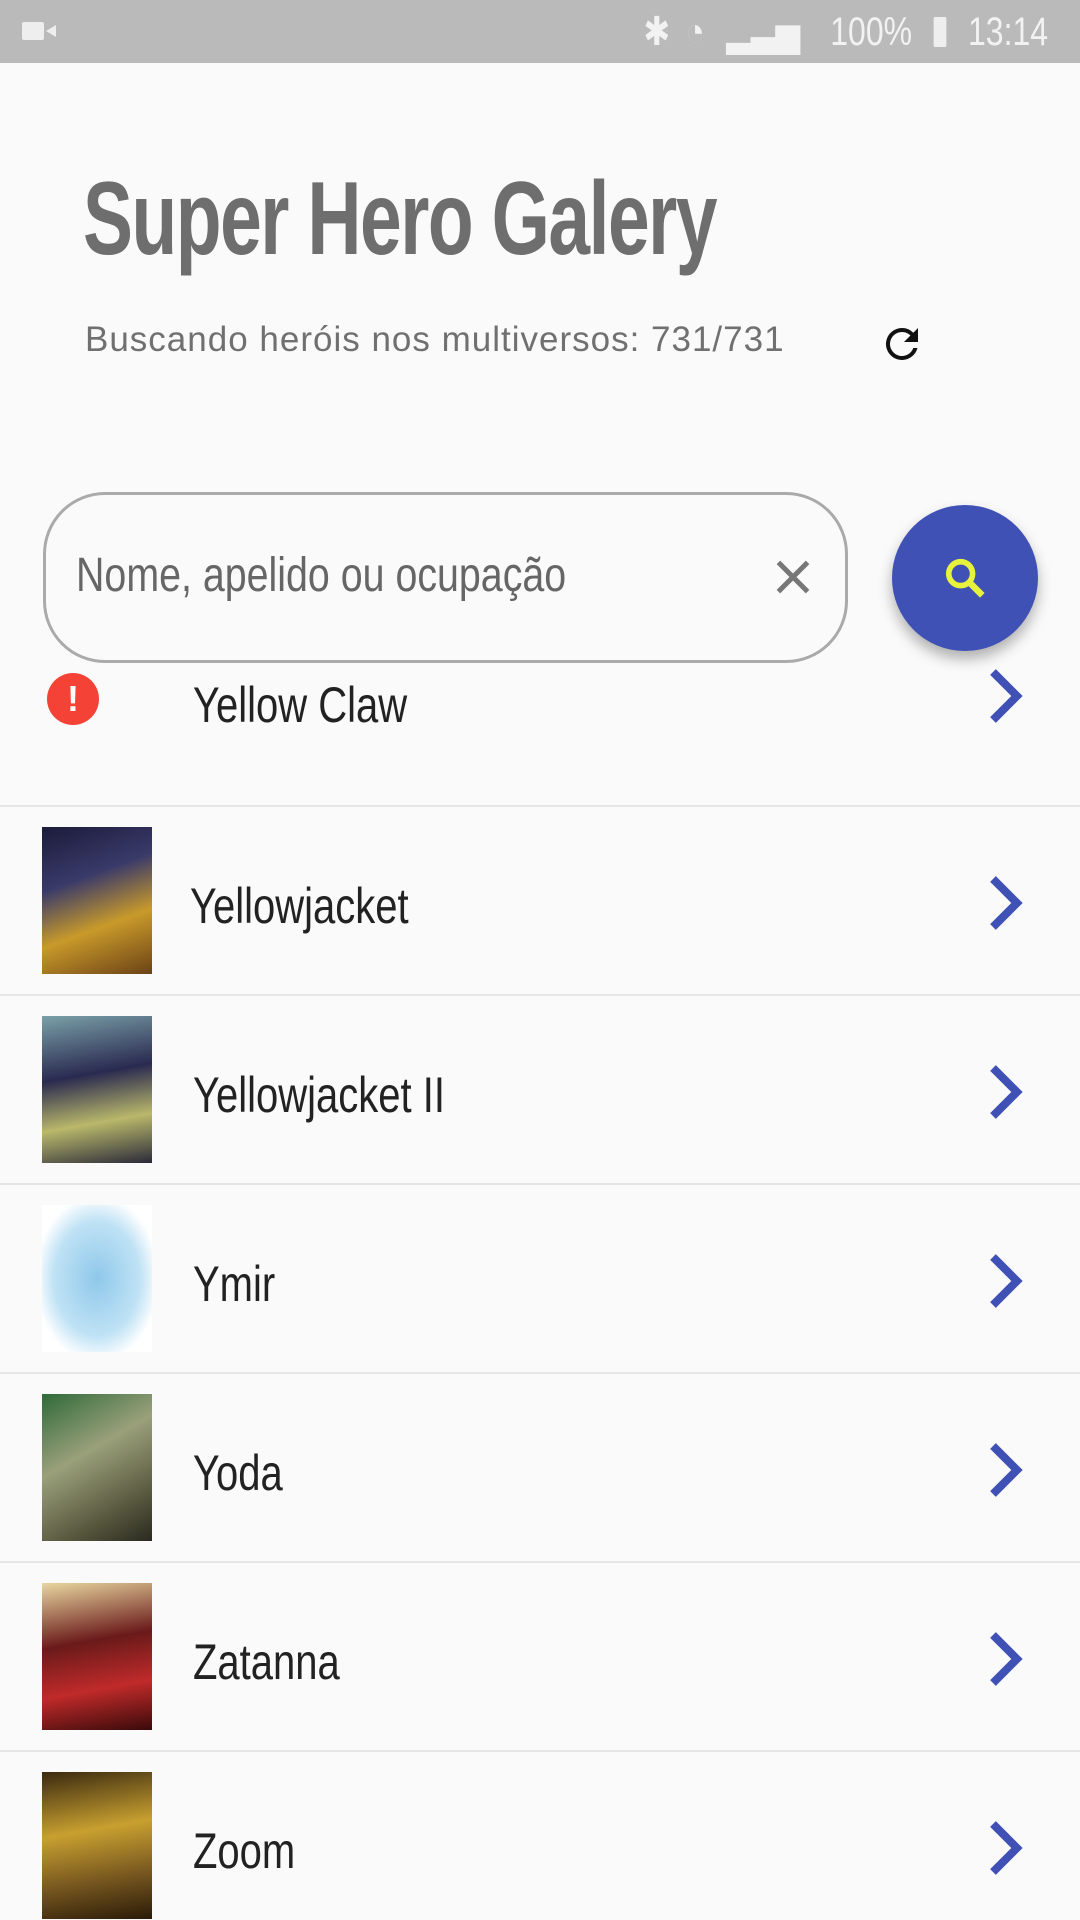  What do you see at coordinates (435, 339) in the screenshot?
I see `progress-text: Buscando heróis nos multiversos: 731/731` at bounding box center [435, 339].